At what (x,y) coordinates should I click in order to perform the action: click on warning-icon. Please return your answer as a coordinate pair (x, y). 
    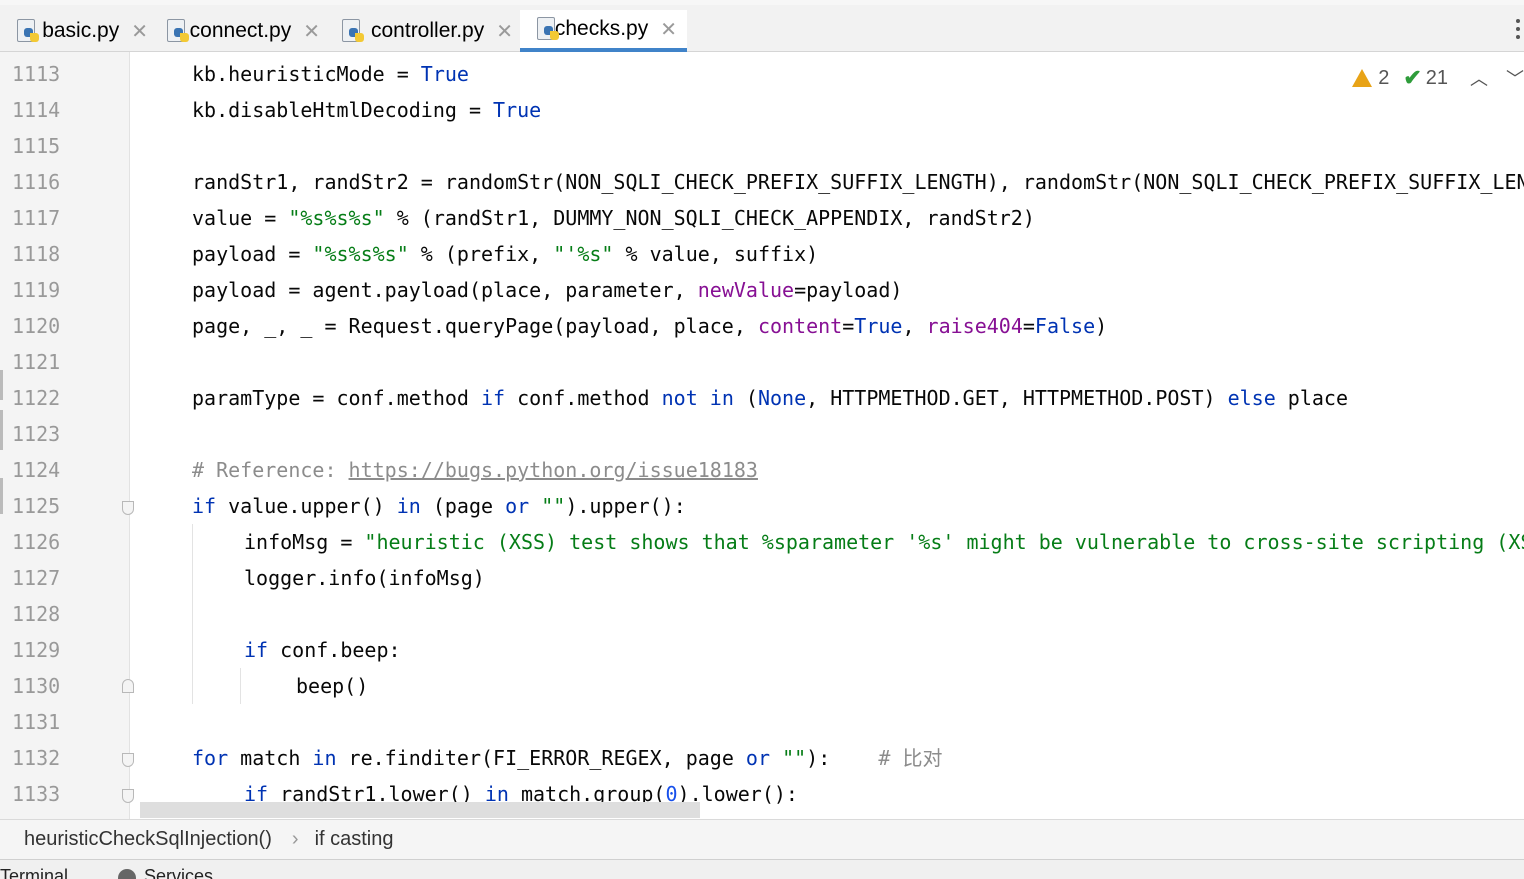
    Looking at the image, I should click on (1362, 78).